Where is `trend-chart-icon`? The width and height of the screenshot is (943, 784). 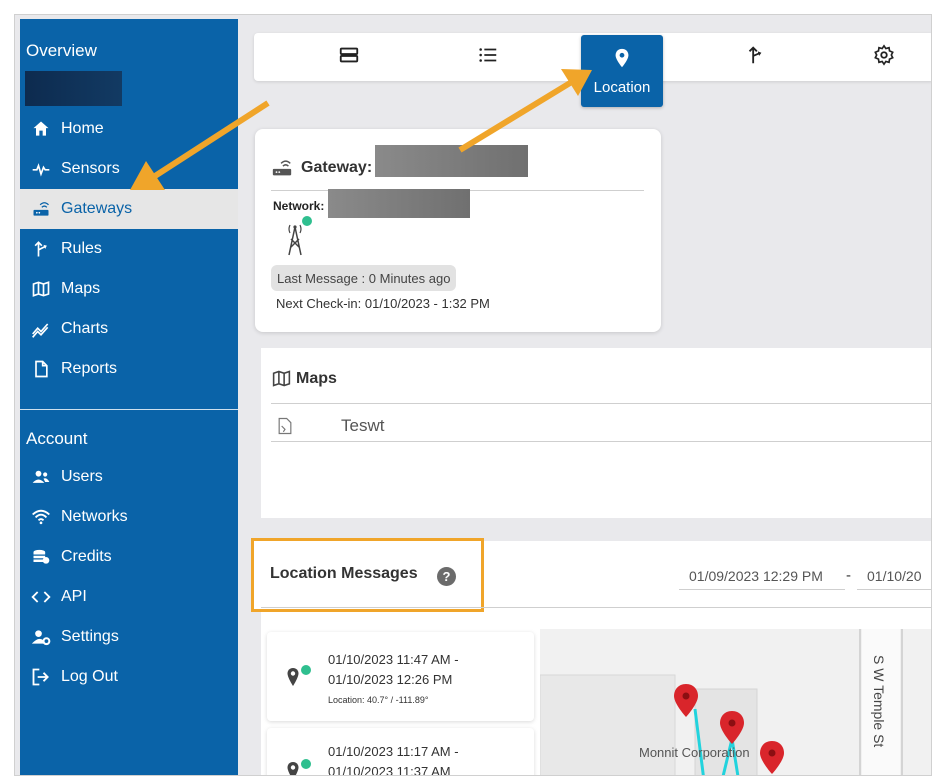
trend-chart-icon is located at coordinates (41, 329).